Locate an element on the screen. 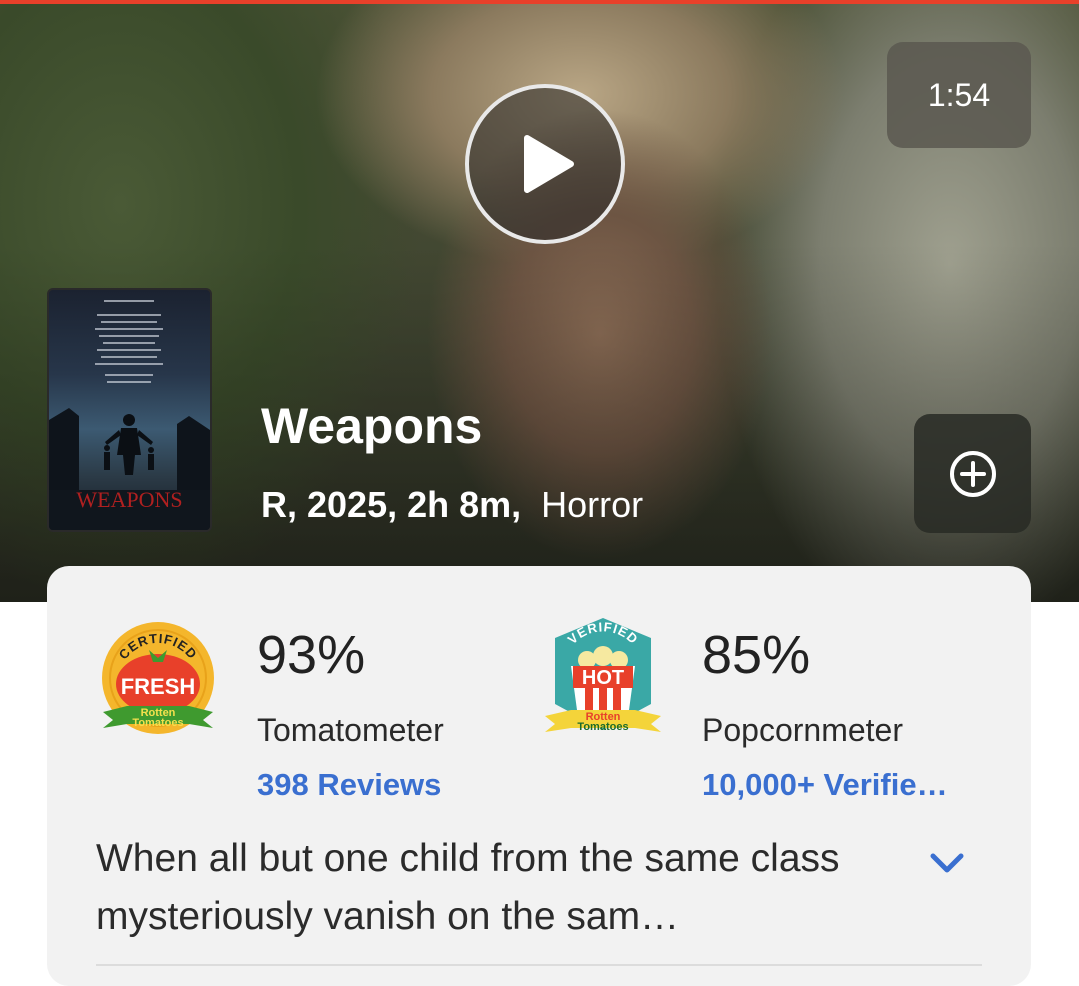  fresh-badge-brand-2: Tomatoes is located at coordinates (157, 723).